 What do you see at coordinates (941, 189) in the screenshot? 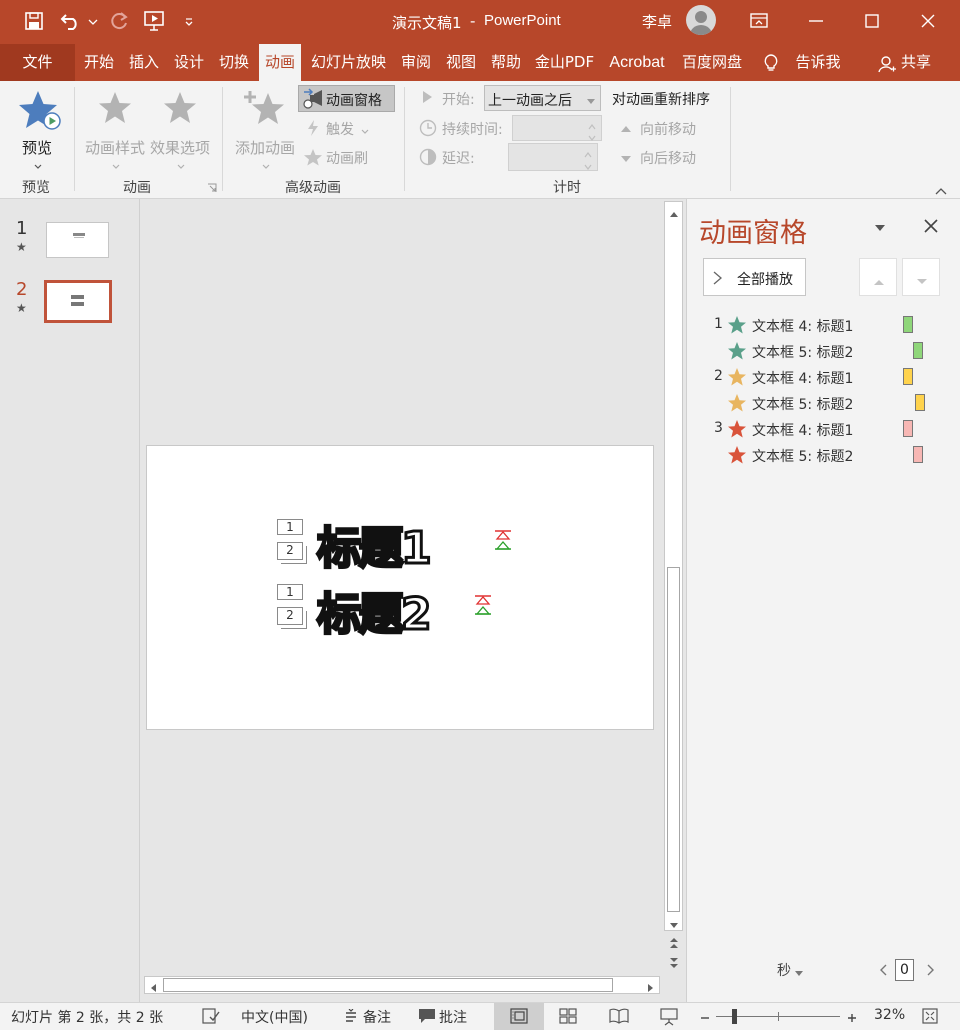
I see `collapse-ribbon-icon` at bounding box center [941, 189].